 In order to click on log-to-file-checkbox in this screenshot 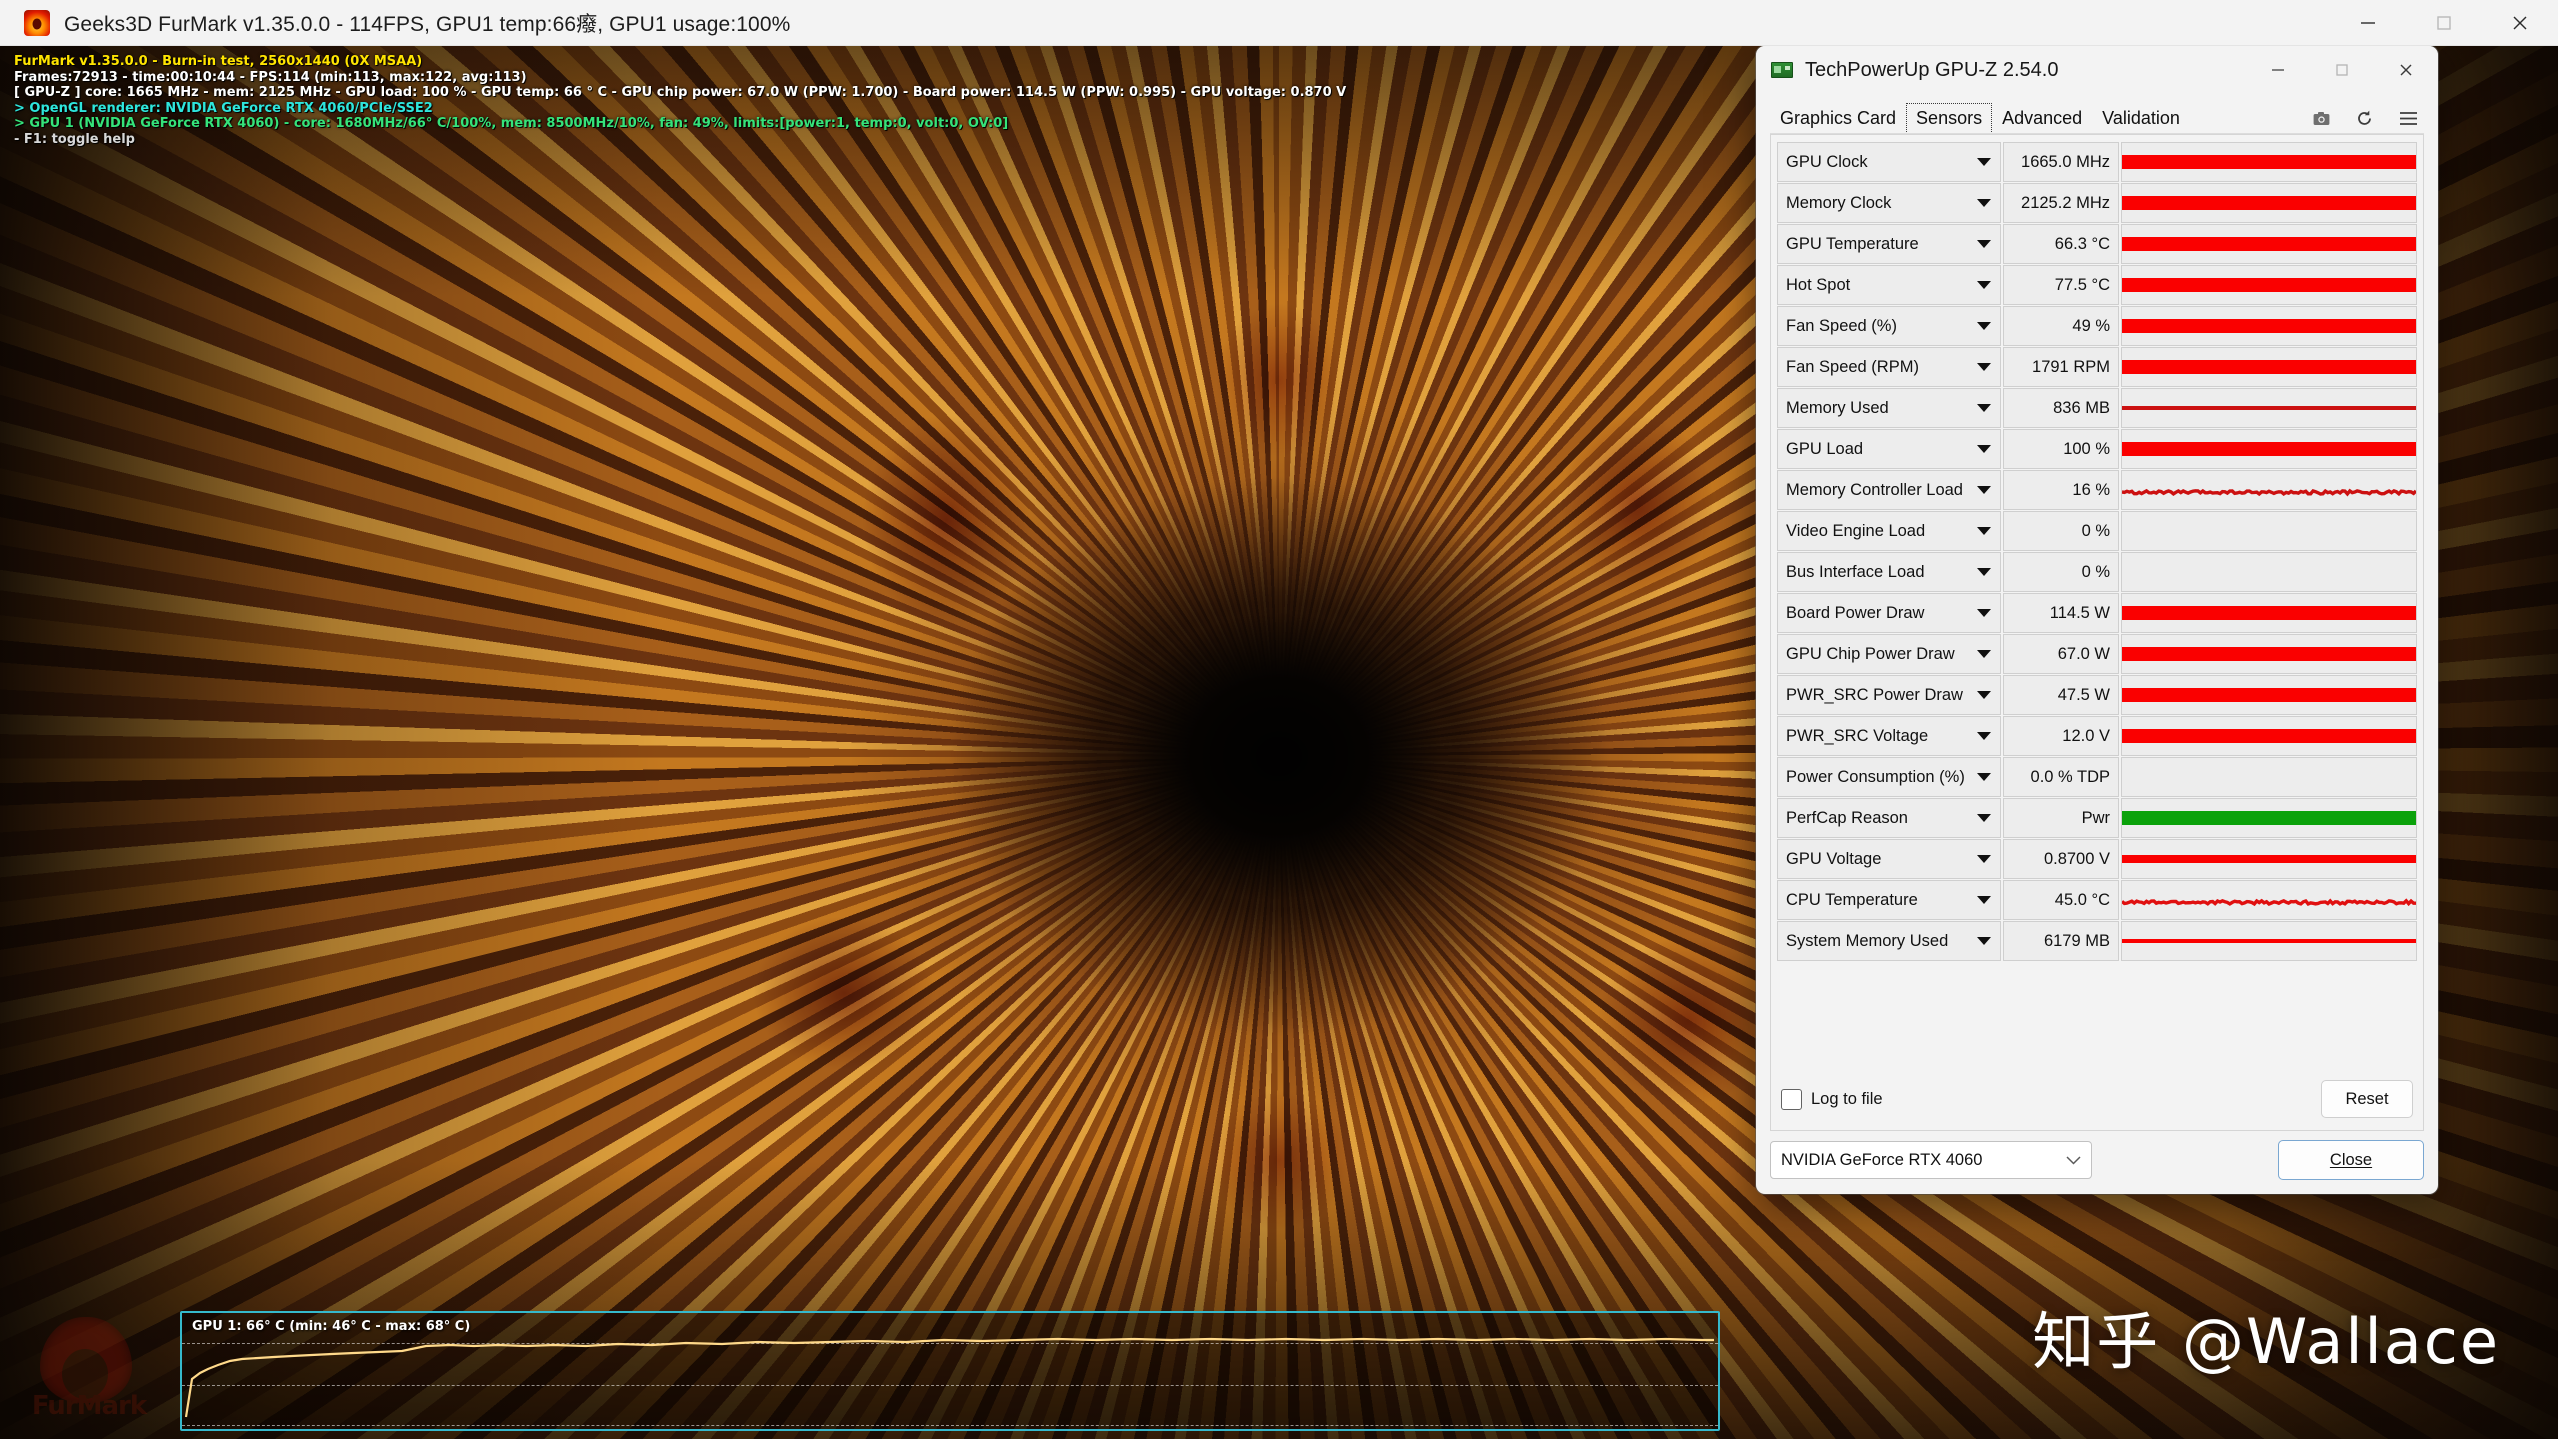, I will do `click(1791, 1099)`.